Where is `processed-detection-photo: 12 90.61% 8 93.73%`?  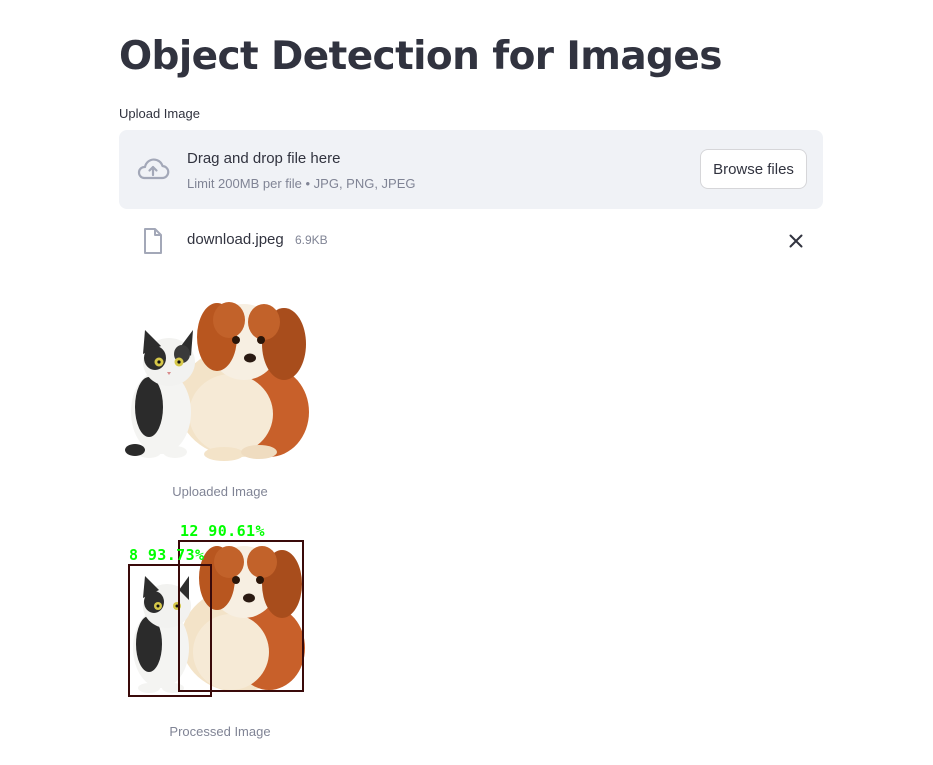 processed-detection-photo: 12 90.61% 8 93.73% is located at coordinates (220, 610).